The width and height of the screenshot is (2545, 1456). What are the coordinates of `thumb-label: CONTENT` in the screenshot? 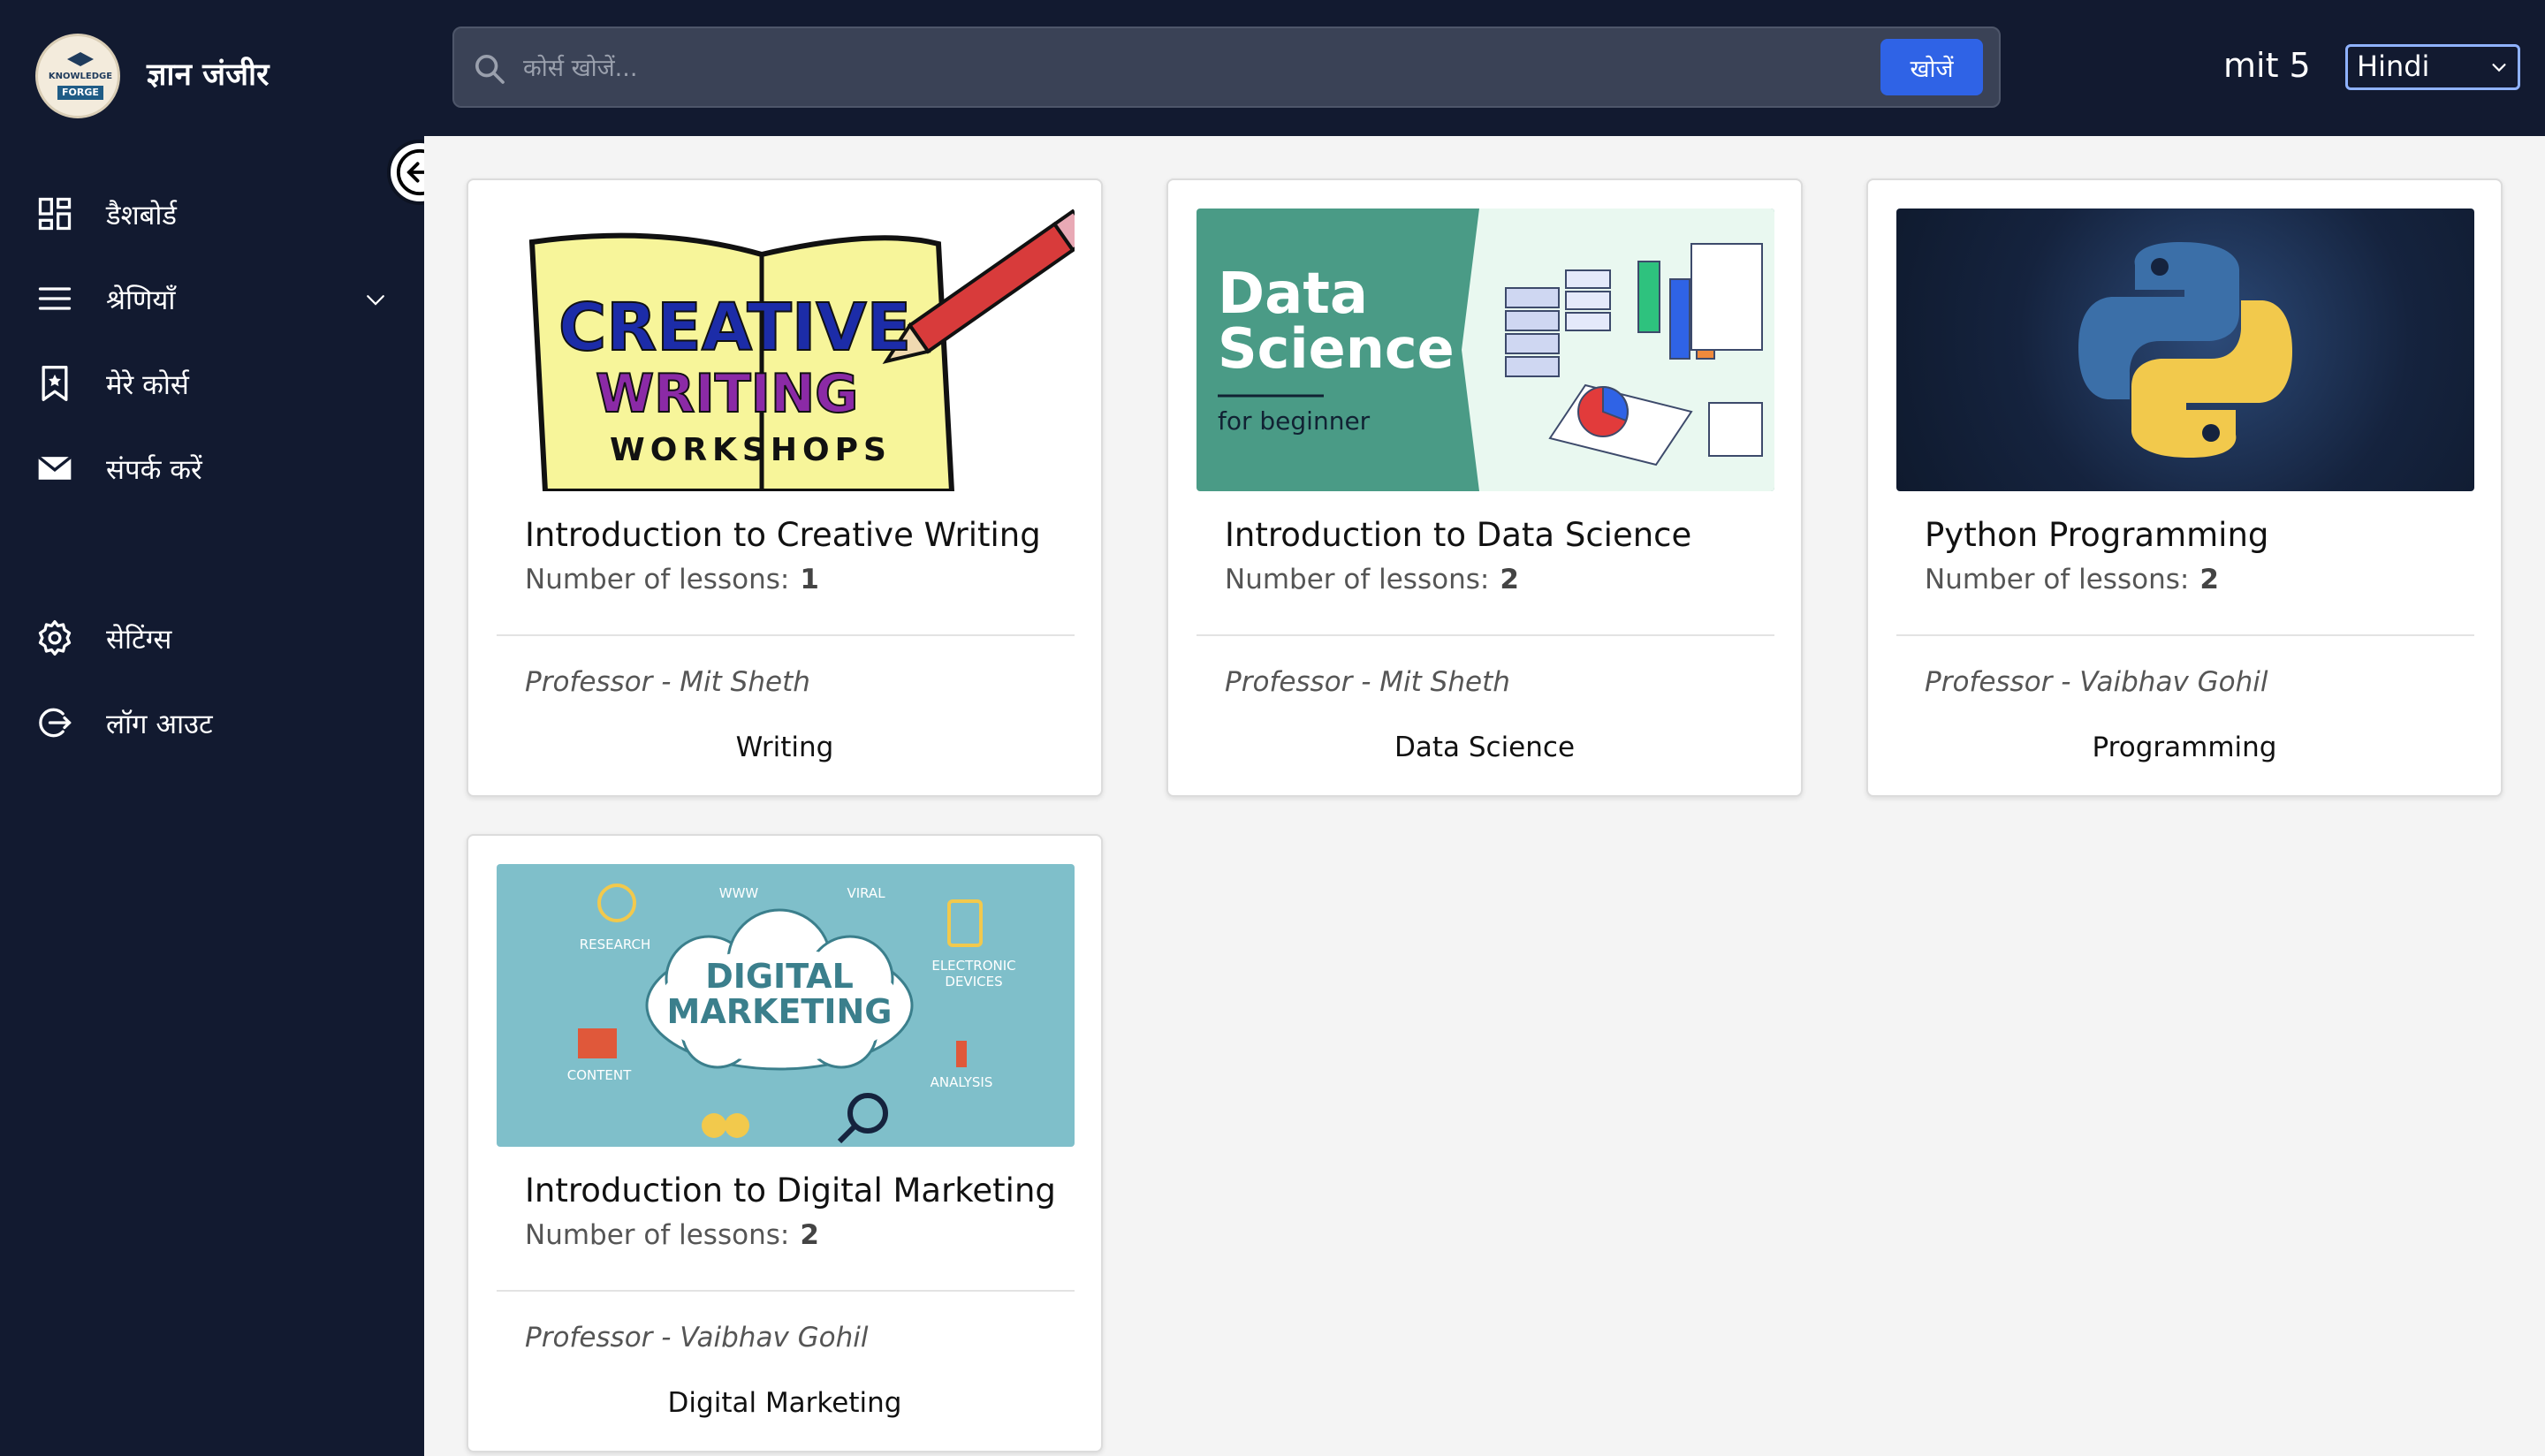 It's located at (599, 1075).